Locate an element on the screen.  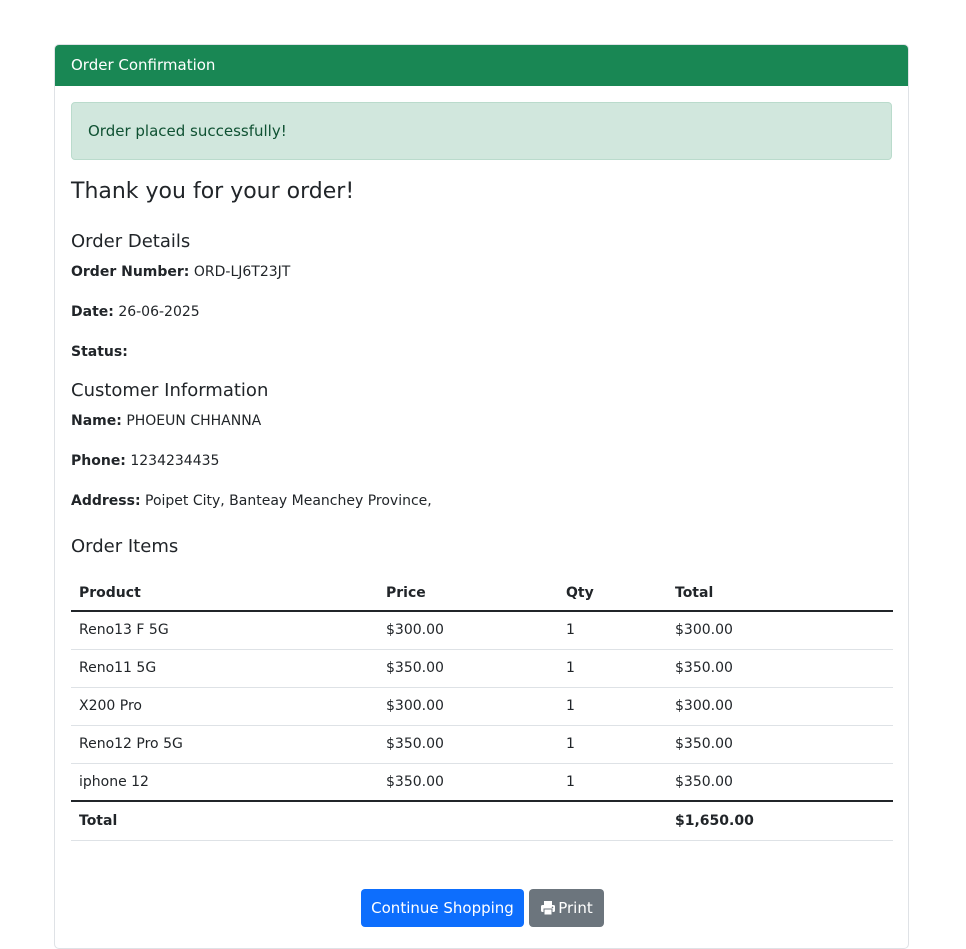
column-header-price: Price is located at coordinates (468, 593).